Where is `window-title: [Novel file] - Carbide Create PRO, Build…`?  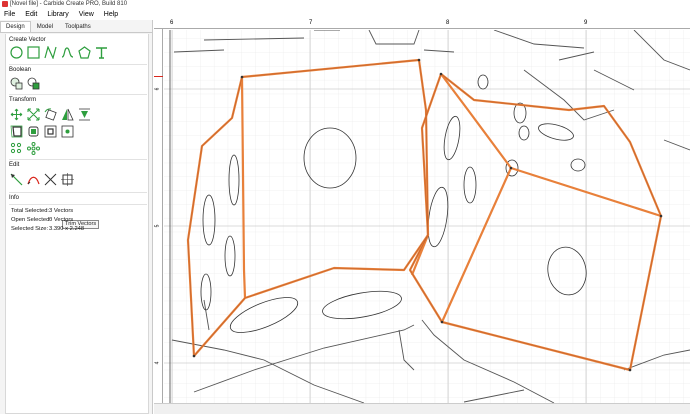
window-title: [Novel file] - Carbide Create PRO, Build… is located at coordinates (69, 4).